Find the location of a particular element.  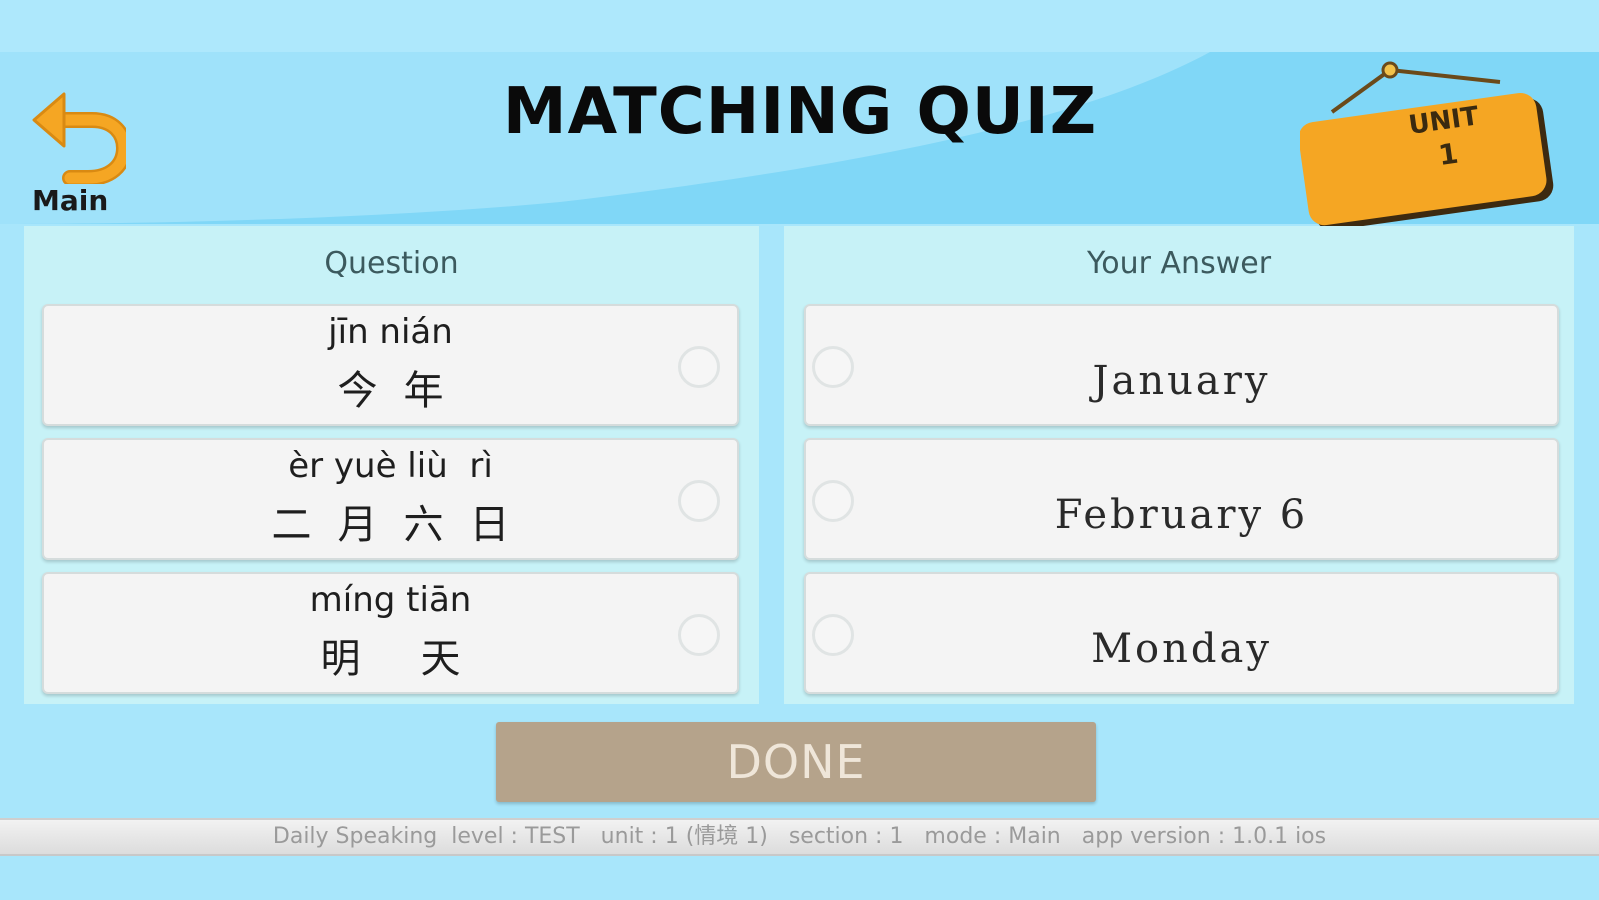

answer-card: Monday is located at coordinates (1181, 633).